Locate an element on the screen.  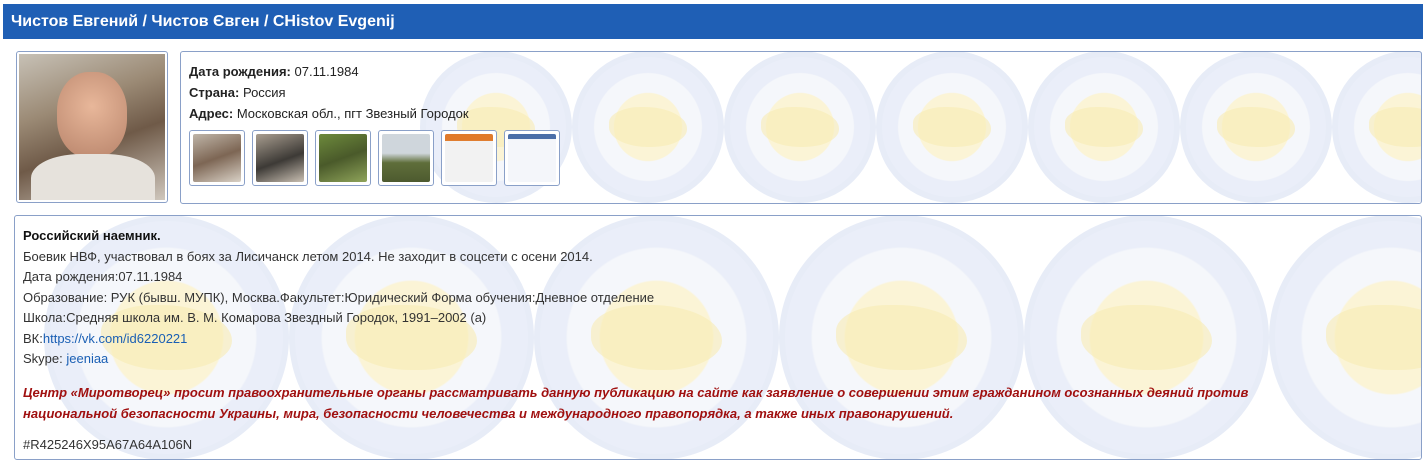
birth-value: 07.11.1984 is located at coordinates (326, 71).